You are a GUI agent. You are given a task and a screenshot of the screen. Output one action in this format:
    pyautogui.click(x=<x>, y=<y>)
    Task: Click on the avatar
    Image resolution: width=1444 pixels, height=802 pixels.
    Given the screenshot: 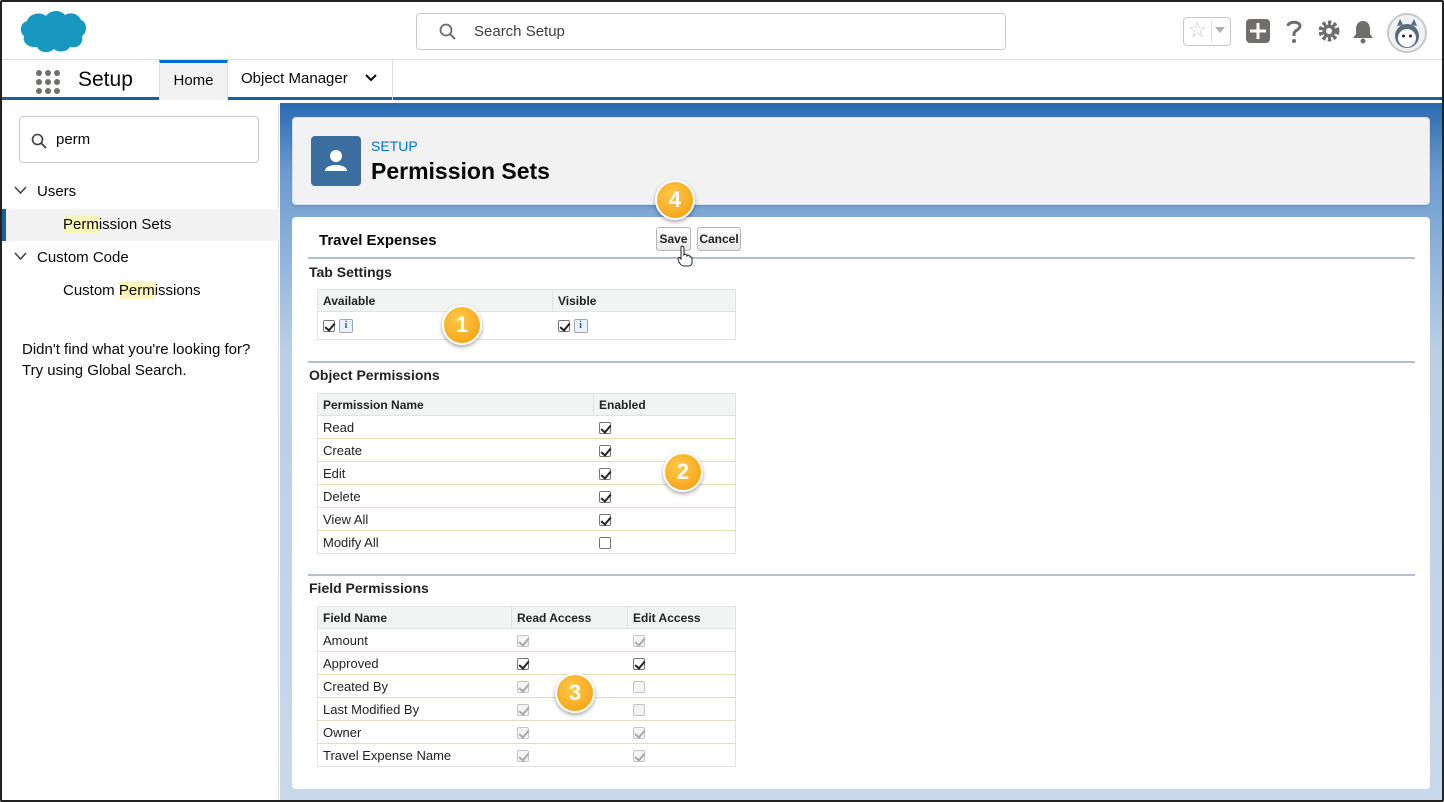 What is the action you would take?
    pyautogui.click(x=1407, y=33)
    